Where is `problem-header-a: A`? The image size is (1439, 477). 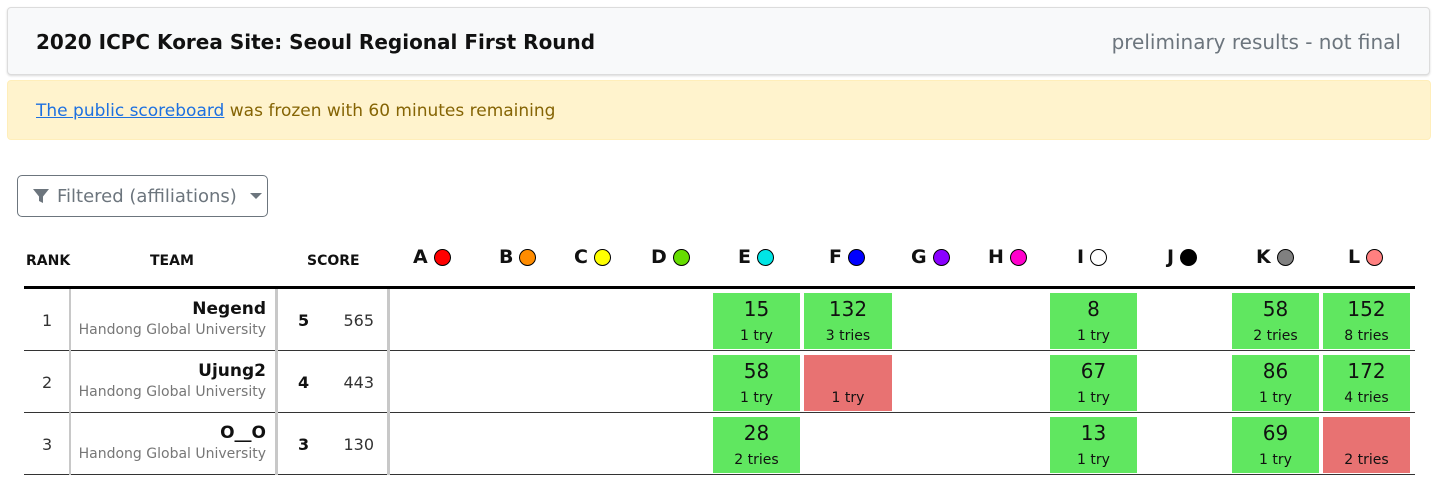
problem-header-a: A is located at coordinates (432, 257).